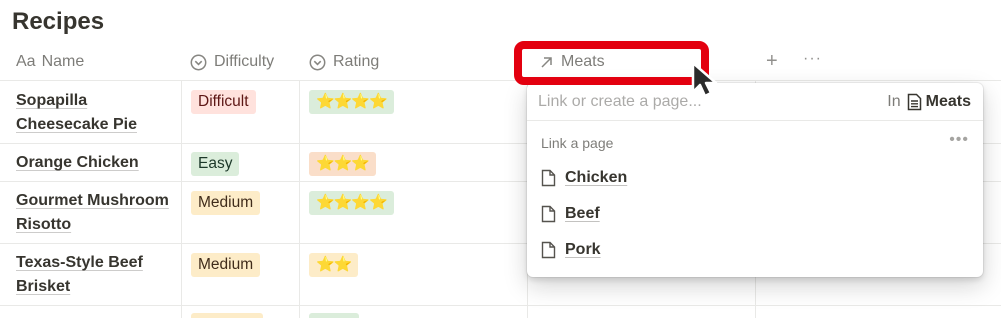 Image resolution: width=1001 pixels, height=318 pixels. I want to click on name-line: Brisket, so click(43, 286).